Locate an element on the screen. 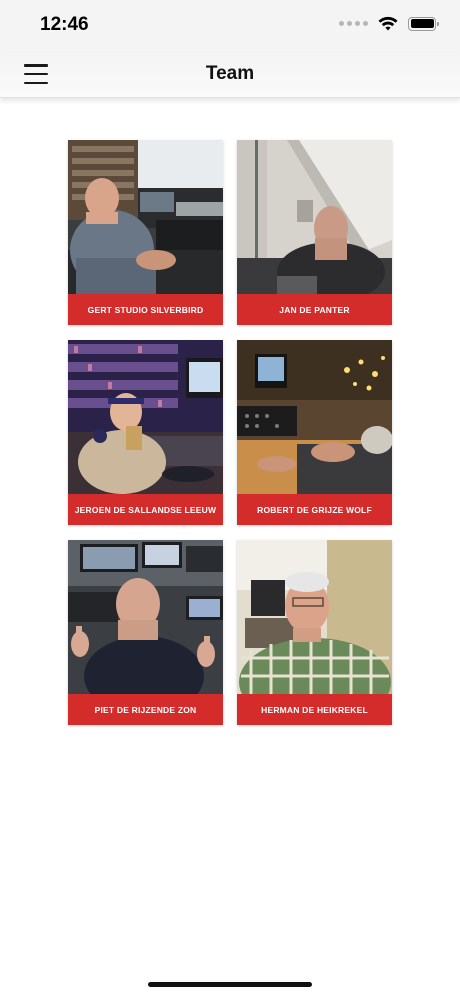  team-member-card: HERMAN DE HEIKREKEL is located at coordinates (314, 632).